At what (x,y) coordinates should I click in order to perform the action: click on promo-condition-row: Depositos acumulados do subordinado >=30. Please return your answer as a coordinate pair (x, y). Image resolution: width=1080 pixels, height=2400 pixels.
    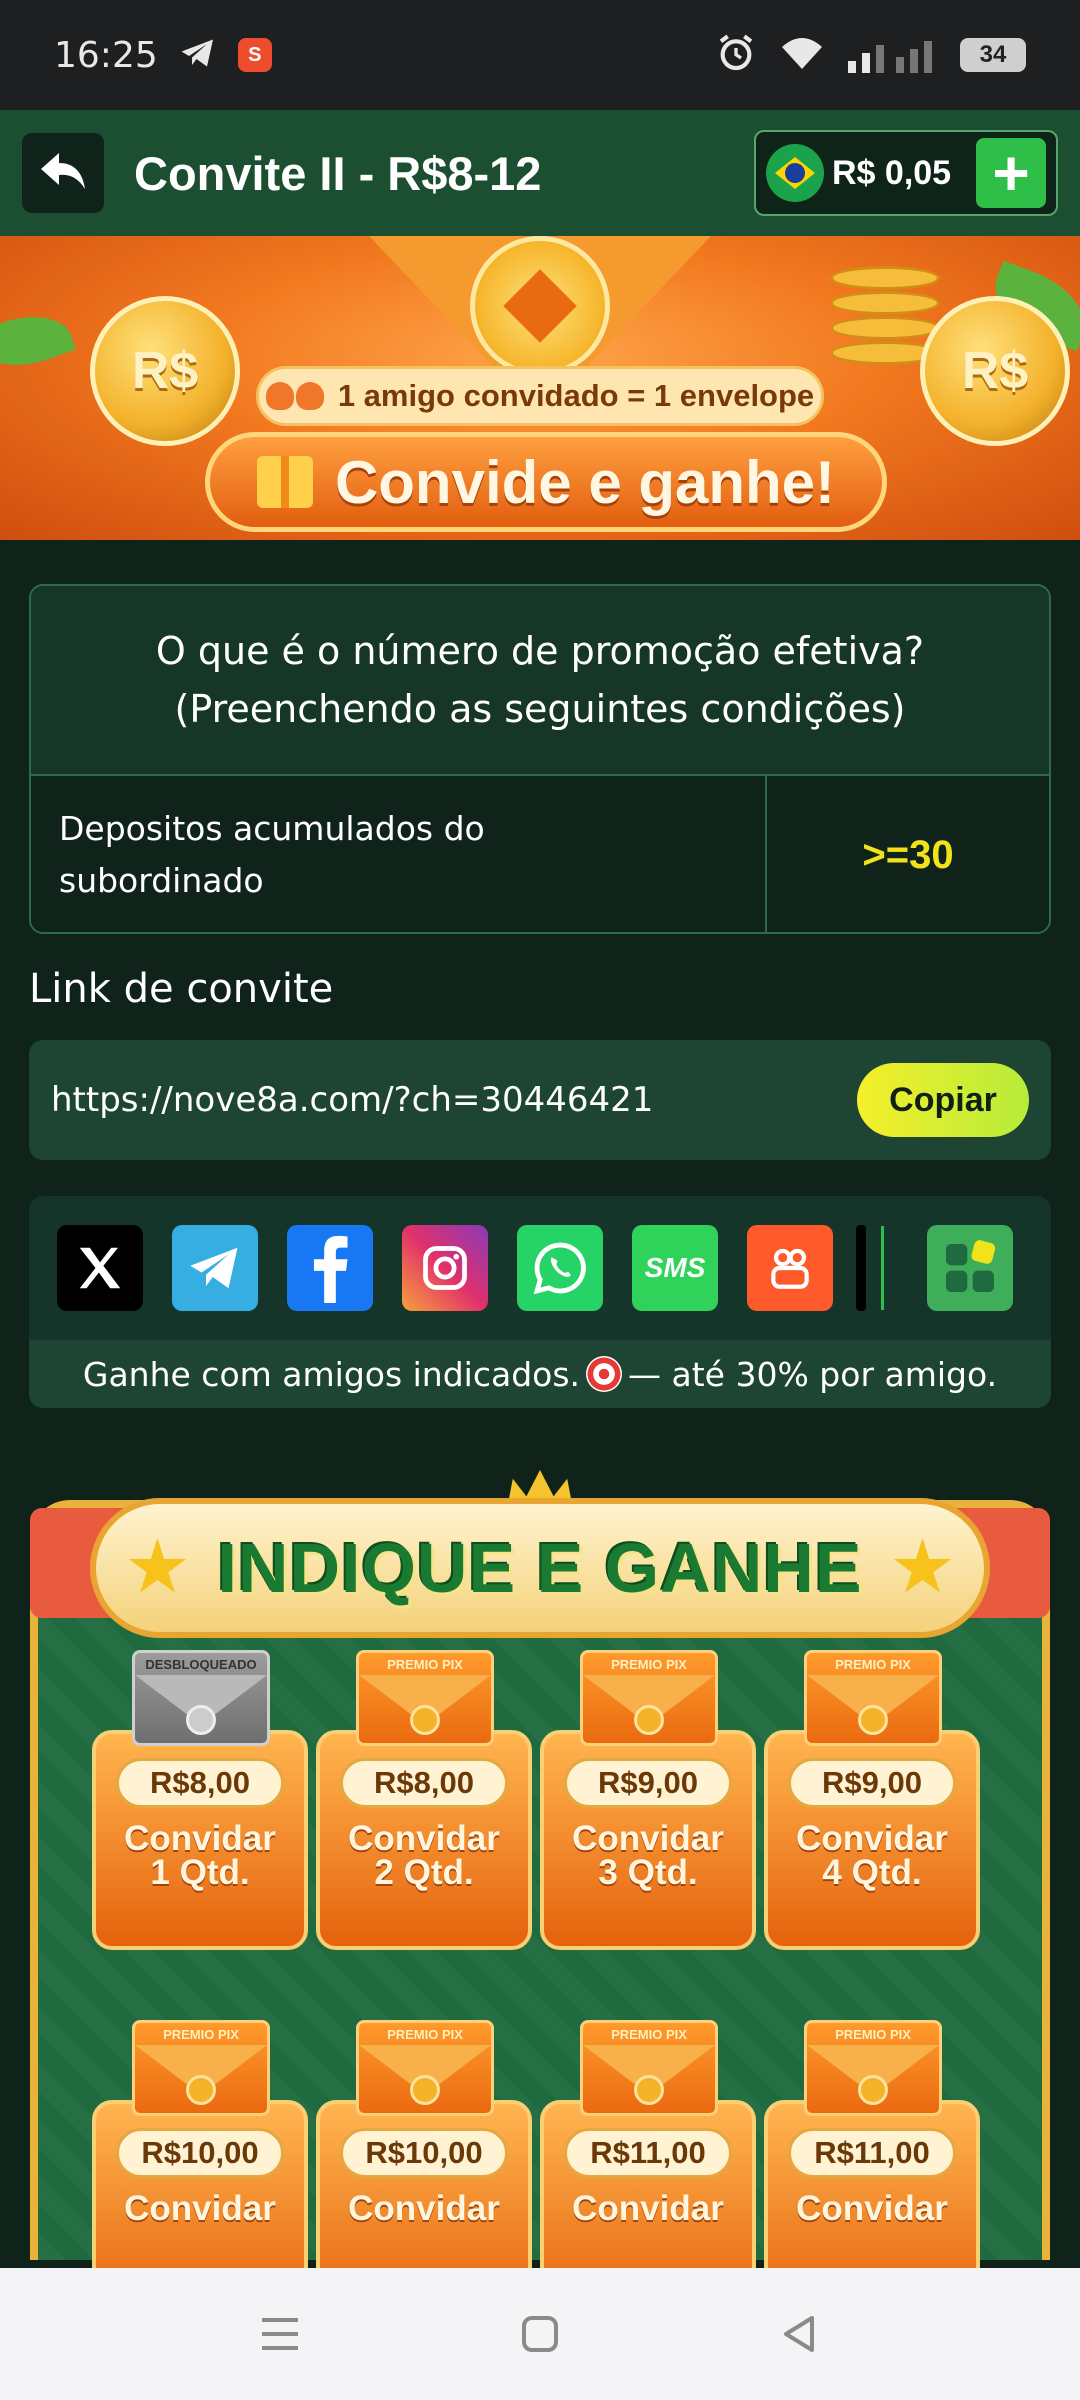
    Looking at the image, I should click on (540, 854).